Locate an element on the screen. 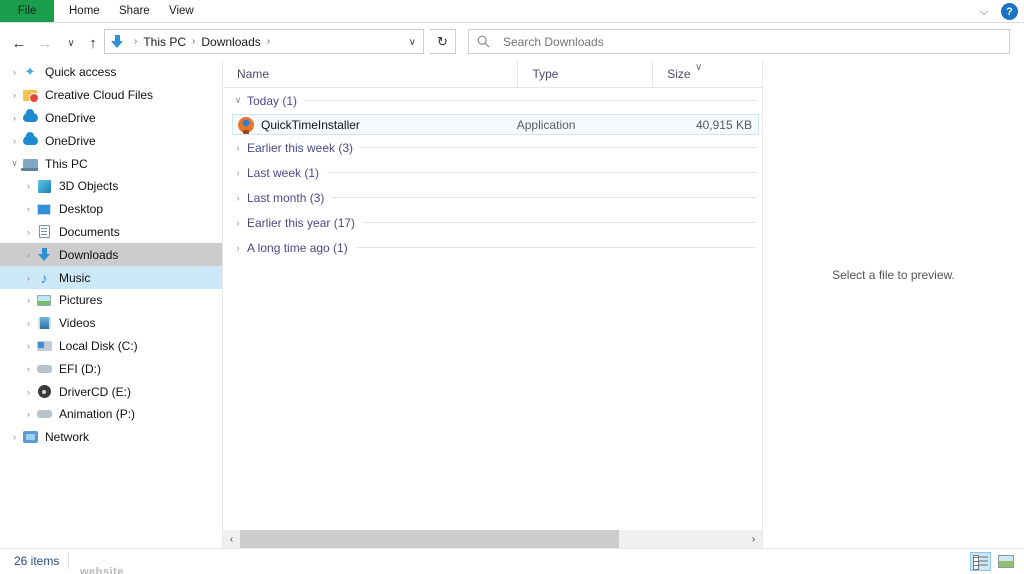 The width and height of the screenshot is (1024, 574). sidebar-item-videos: › Videos is located at coordinates (111, 323).